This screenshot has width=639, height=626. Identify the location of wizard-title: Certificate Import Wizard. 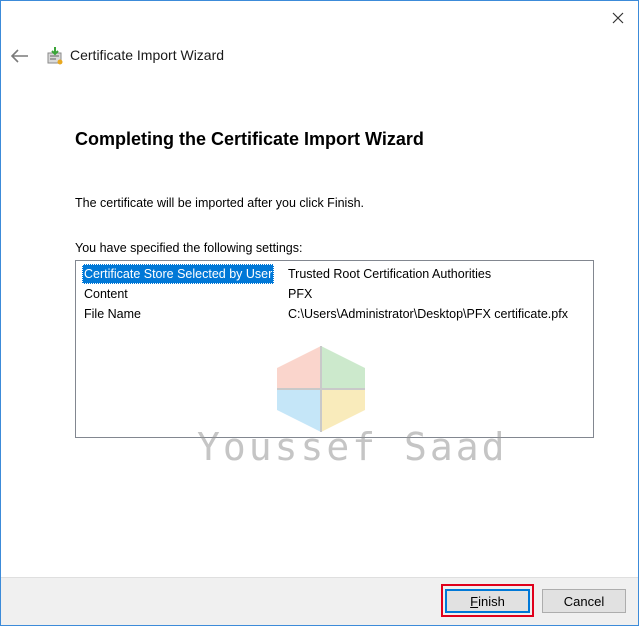
(147, 55).